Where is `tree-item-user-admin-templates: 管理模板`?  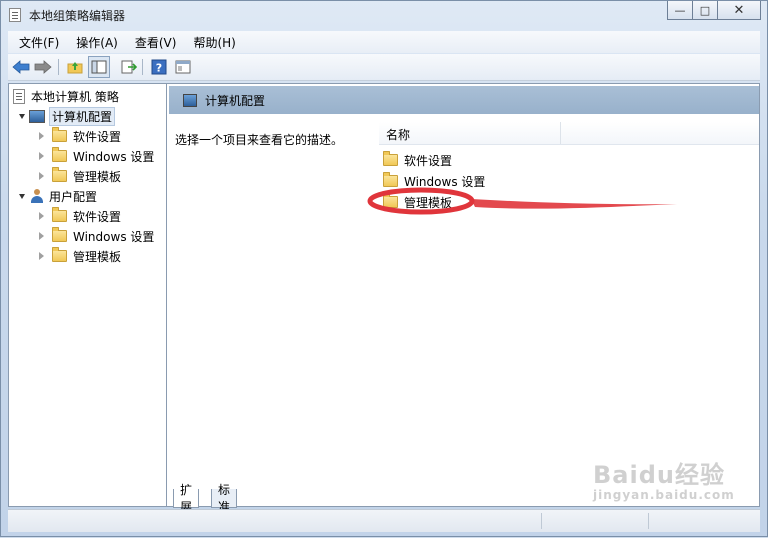 tree-item-user-admin-templates: 管理模板 is located at coordinates (80, 256).